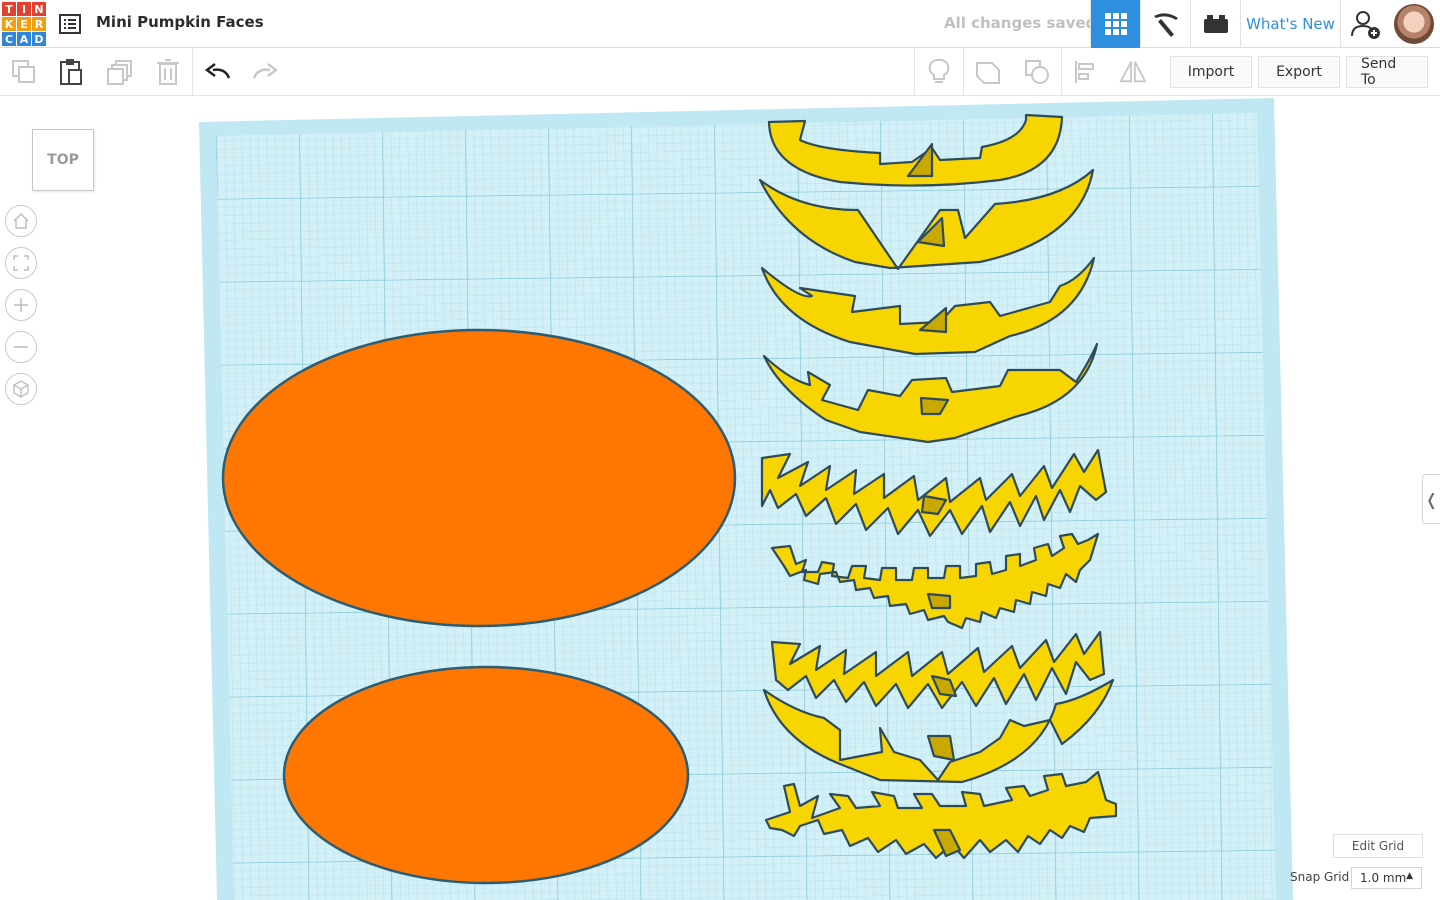 The width and height of the screenshot is (1440, 900). What do you see at coordinates (39, 24) in the screenshot?
I see `logo-letter: R` at bounding box center [39, 24].